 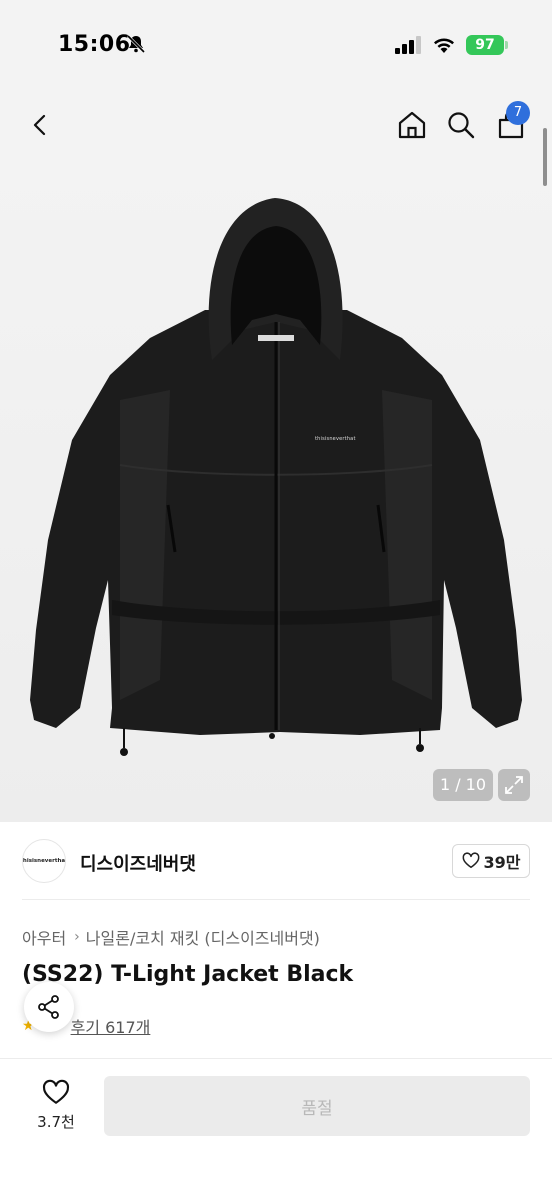 I want to click on battery-level: 97, so click(x=485, y=45).